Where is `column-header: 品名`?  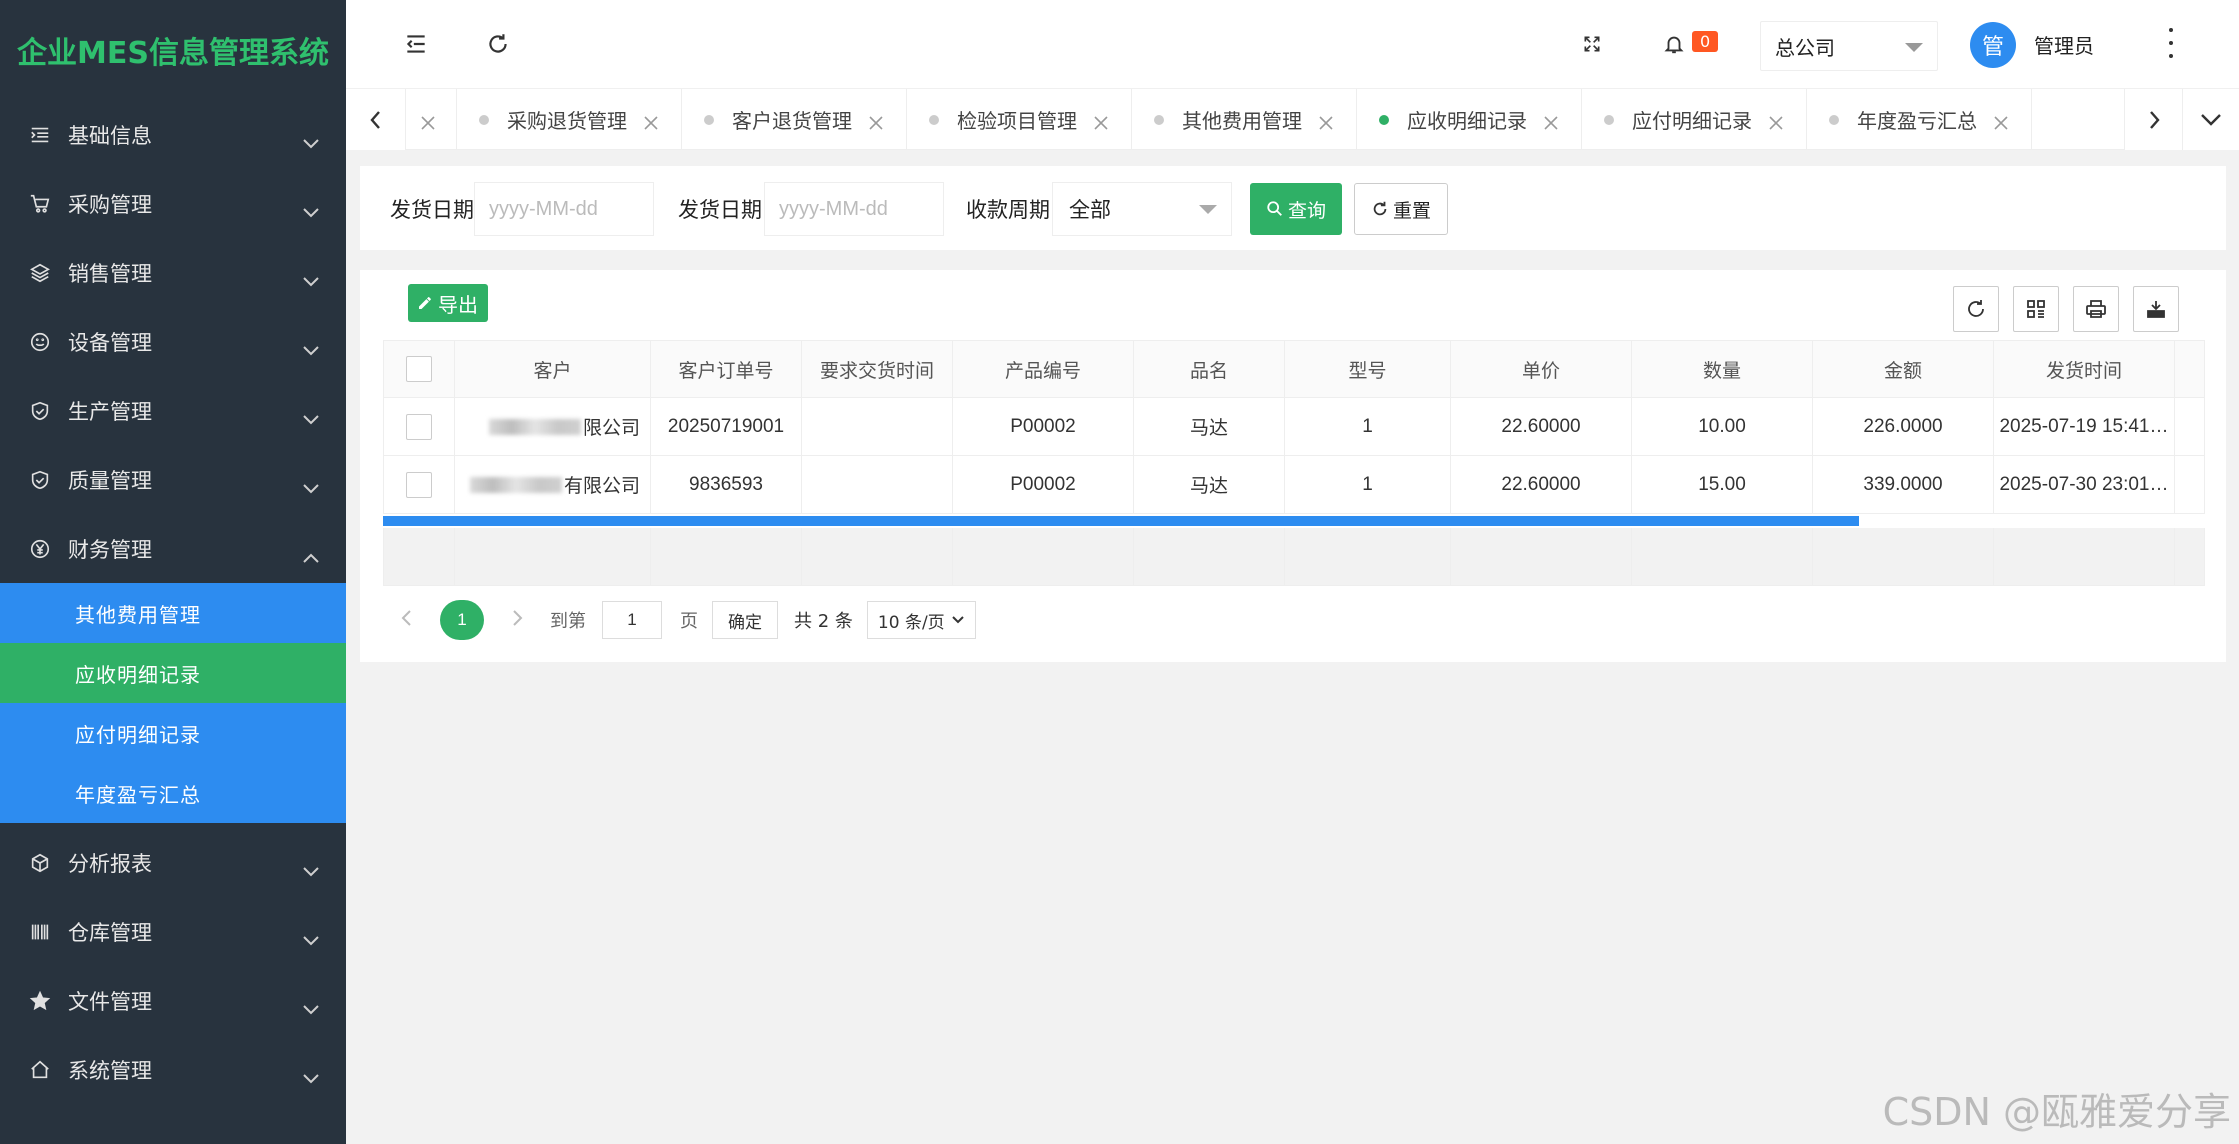 column-header: 品名 is located at coordinates (1209, 369).